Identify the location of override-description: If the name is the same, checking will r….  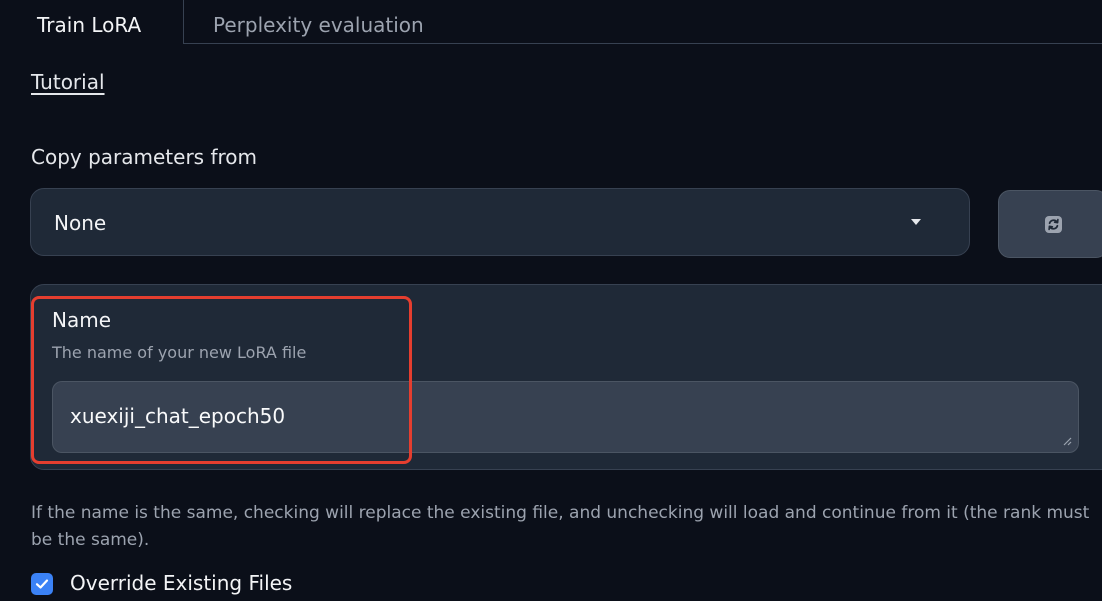
(560, 526).